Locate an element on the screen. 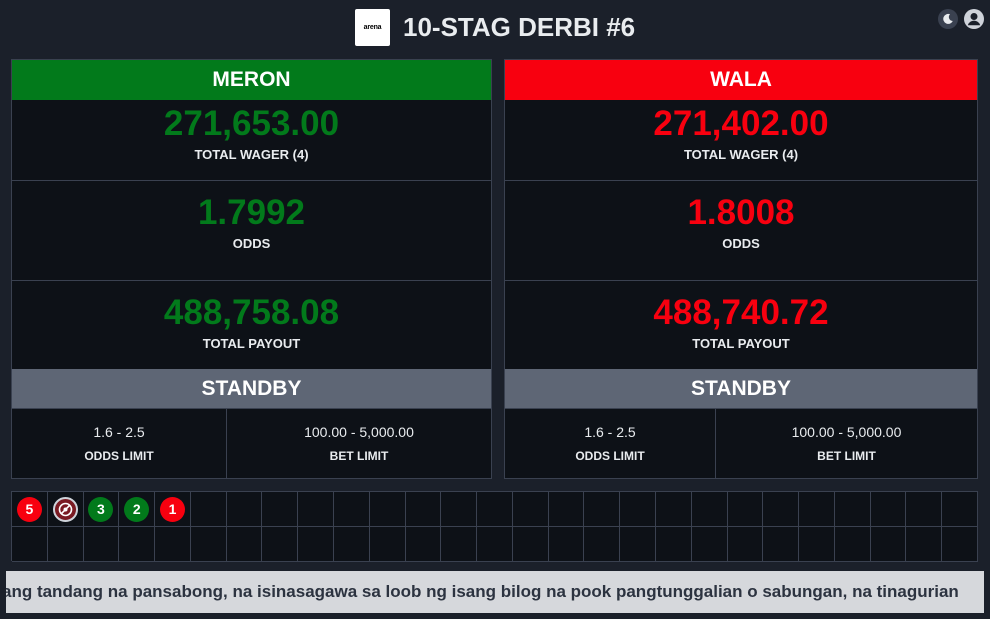 This screenshot has height=619, width=990. meron-total-wager-value: 271,653.00 is located at coordinates (251, 123).